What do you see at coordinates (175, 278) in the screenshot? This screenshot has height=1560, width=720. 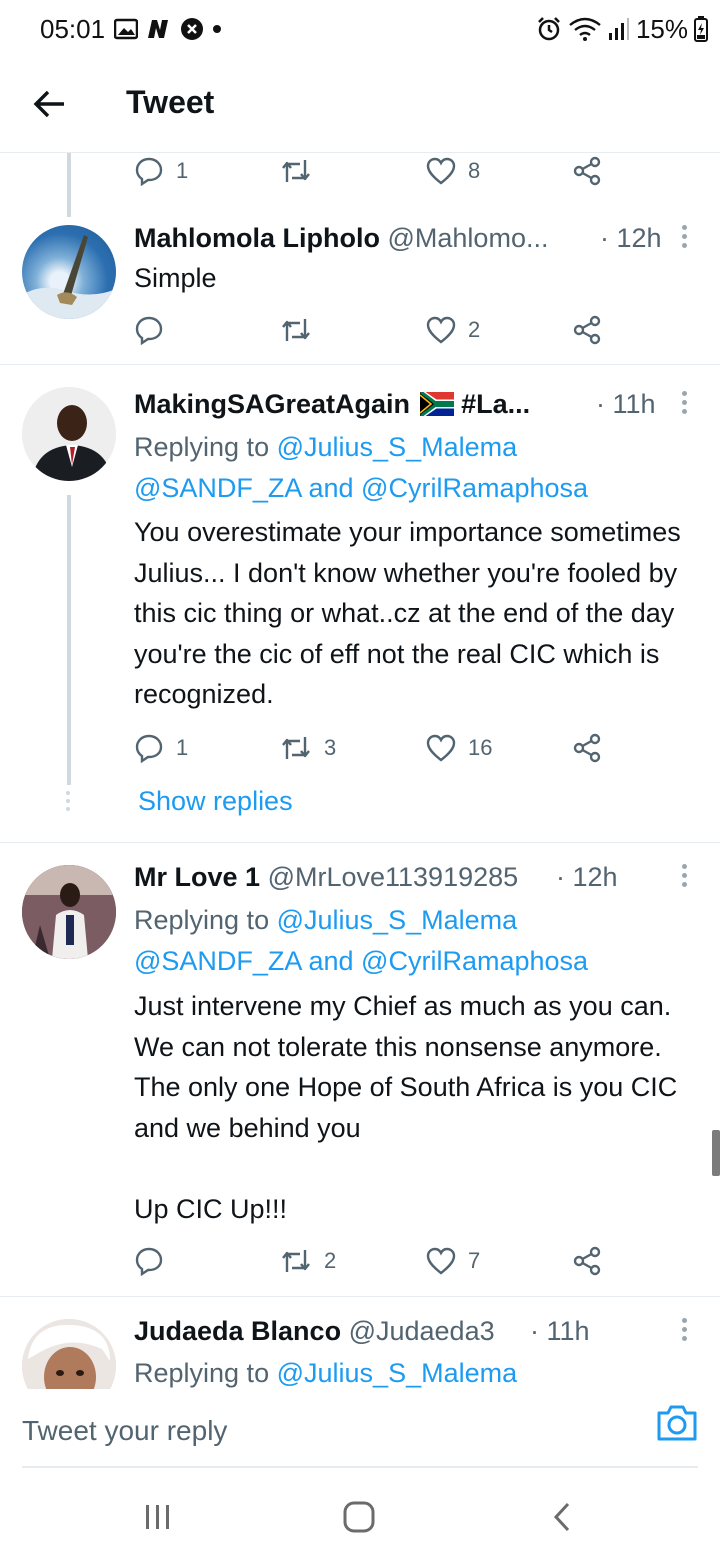 I see `tweet-text: Simple` at bounding box center [175, 278].